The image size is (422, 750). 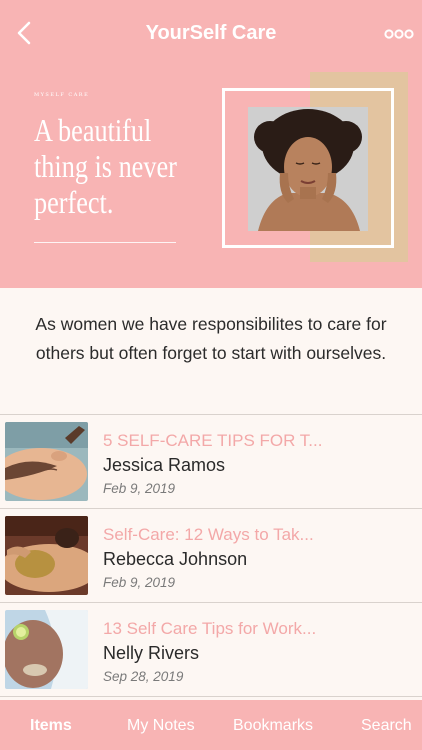 I want to click on page-title: YourSelf Care, so click(x=211, y=33).